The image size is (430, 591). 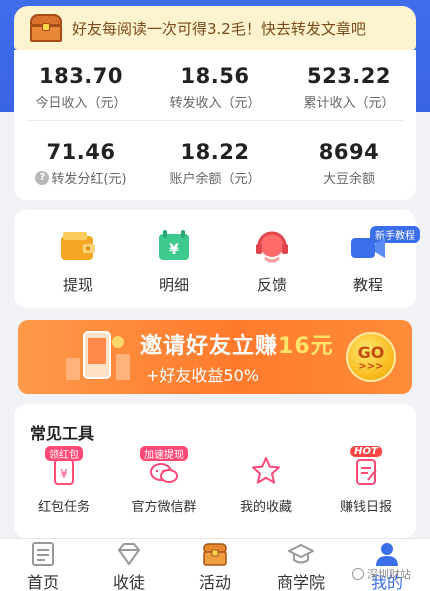 I want to click on stats-divider, so click(x=215, y=120).